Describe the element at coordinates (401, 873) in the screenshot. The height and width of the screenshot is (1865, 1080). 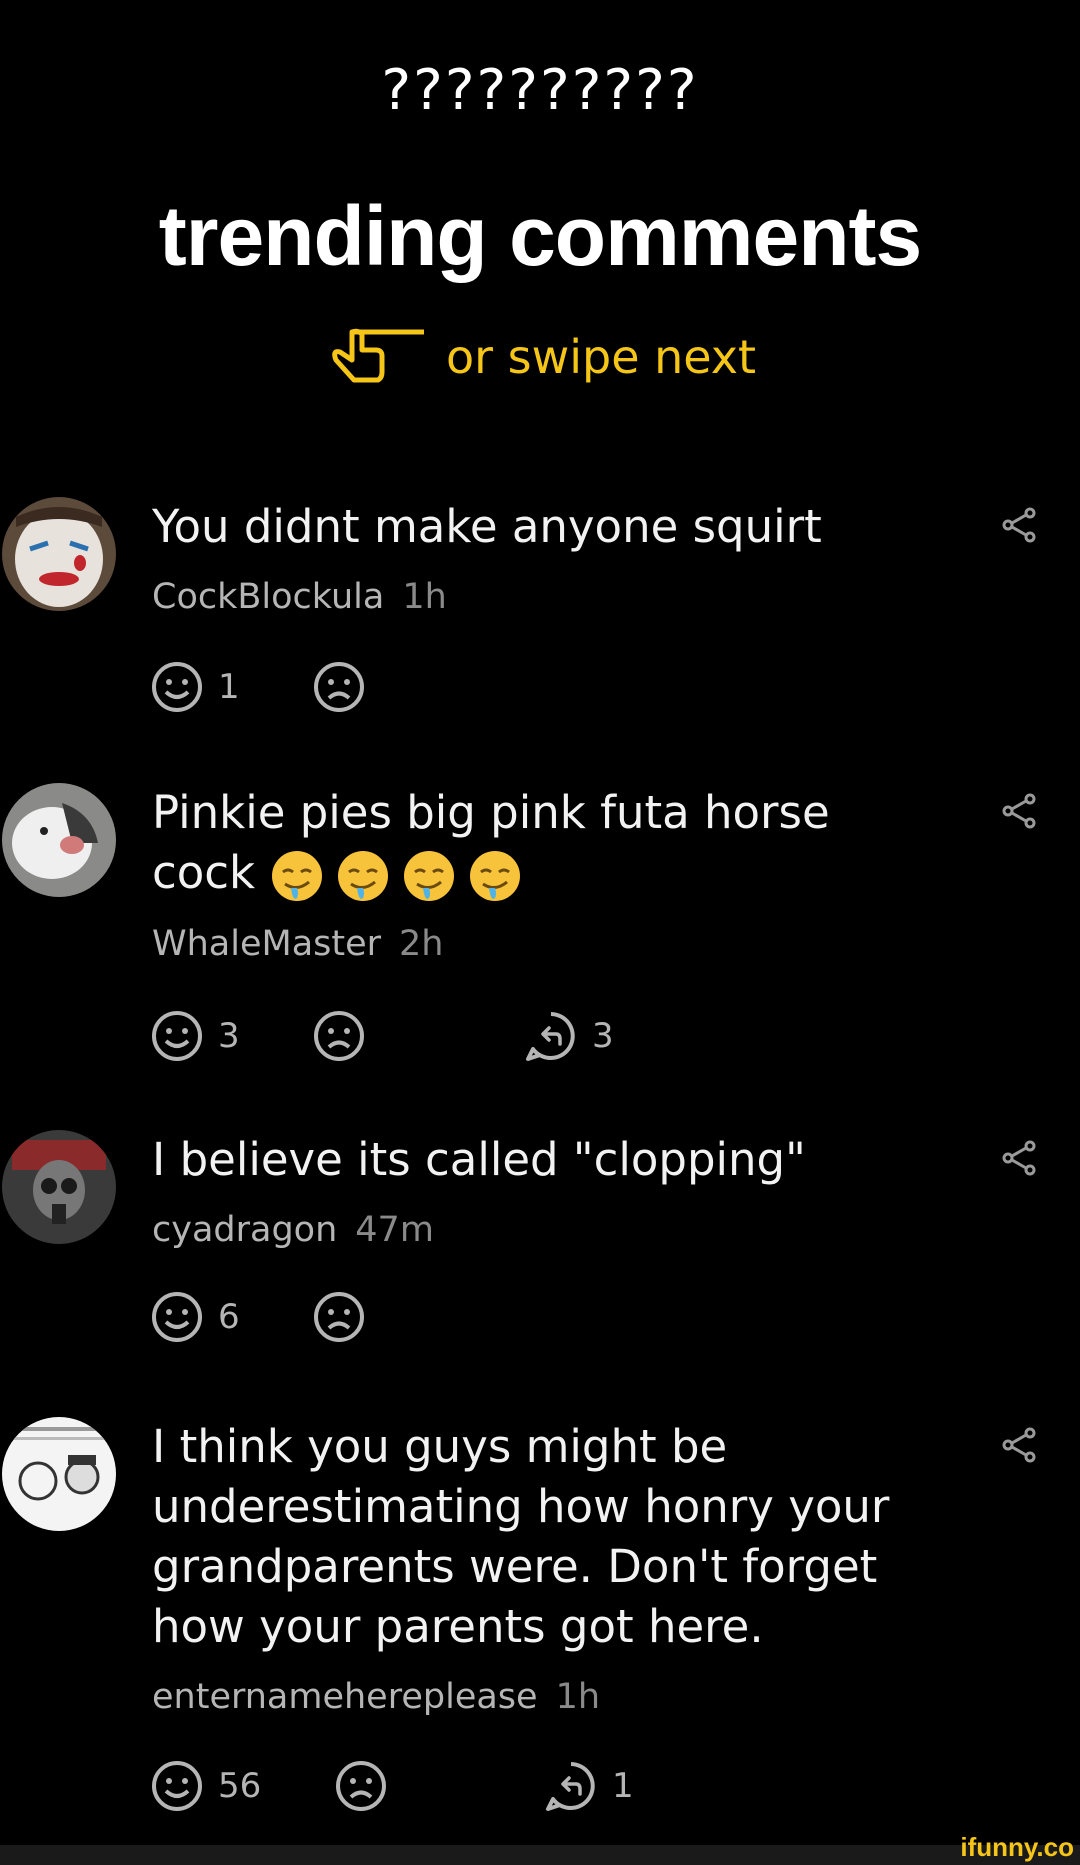
I see `drooling-emoji-group` at that location.